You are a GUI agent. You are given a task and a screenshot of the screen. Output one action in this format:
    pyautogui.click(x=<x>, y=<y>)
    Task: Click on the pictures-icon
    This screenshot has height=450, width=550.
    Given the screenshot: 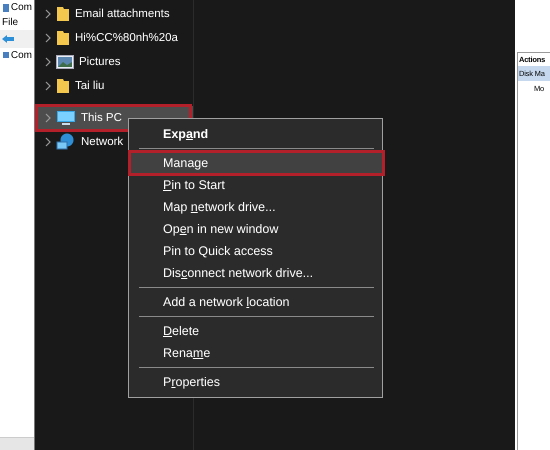 What is the action you would take?
    pyautogui.click(x=65, y=62)
    